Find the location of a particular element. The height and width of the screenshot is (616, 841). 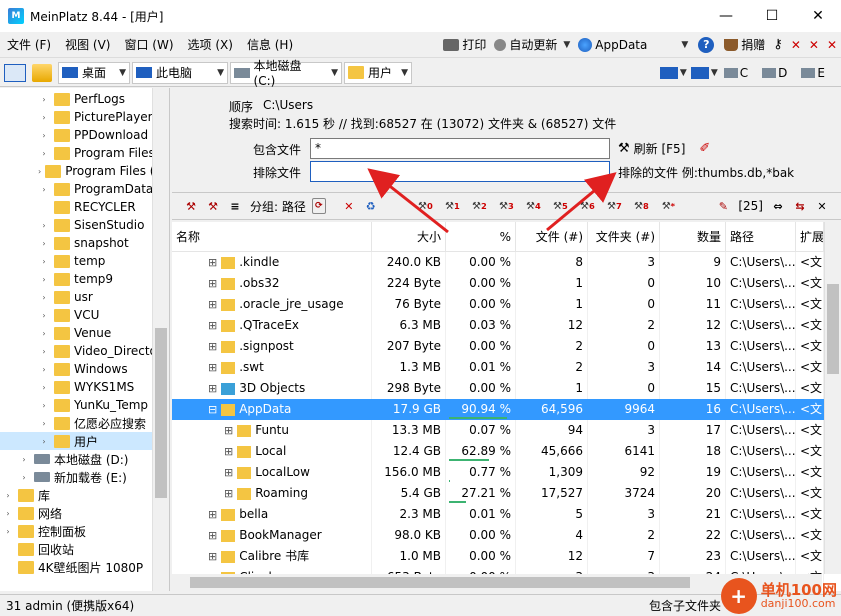

column-header: 文件夹 (#) is located at coordinates (624, 237).